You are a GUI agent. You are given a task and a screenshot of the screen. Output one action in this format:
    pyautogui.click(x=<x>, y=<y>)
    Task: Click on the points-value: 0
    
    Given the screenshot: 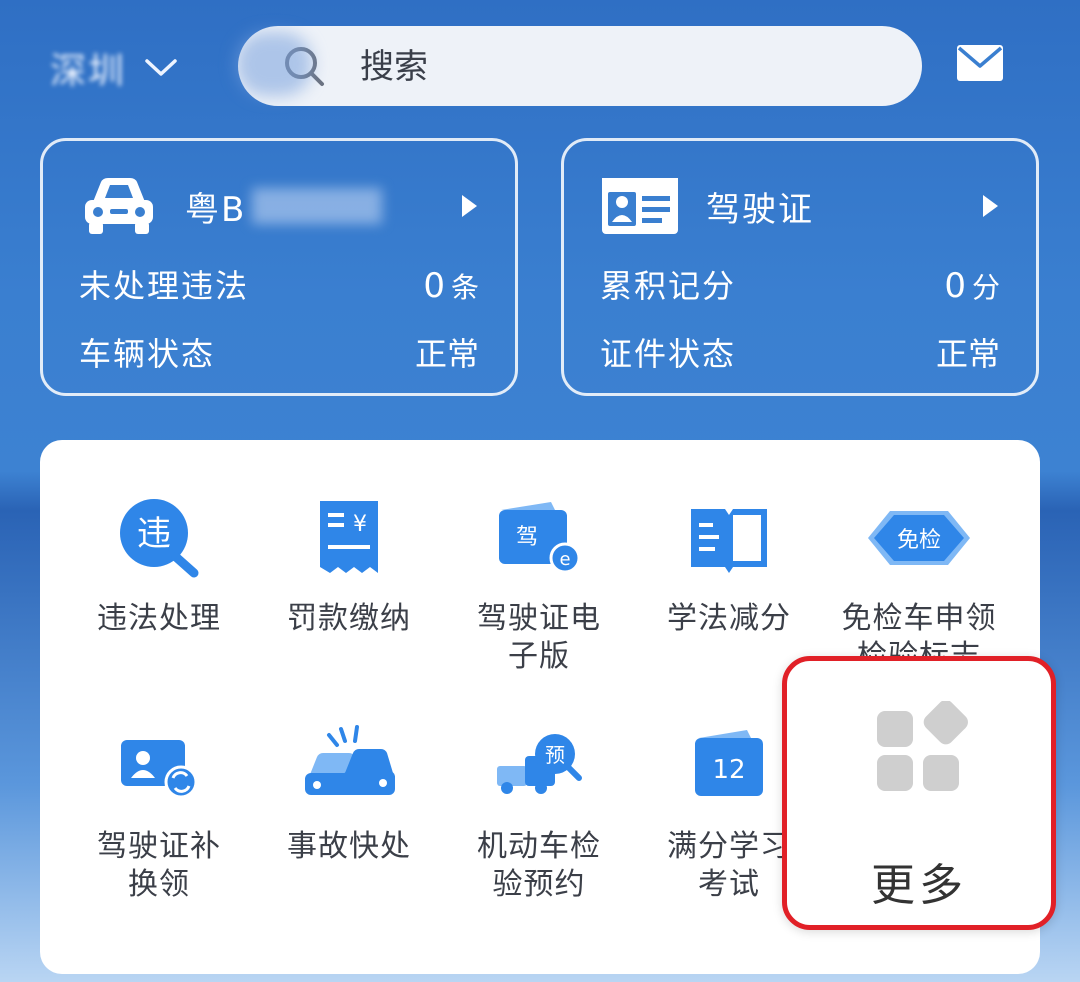 What is the action you would take?
    pyautogui.click(x=955, y=286)
    